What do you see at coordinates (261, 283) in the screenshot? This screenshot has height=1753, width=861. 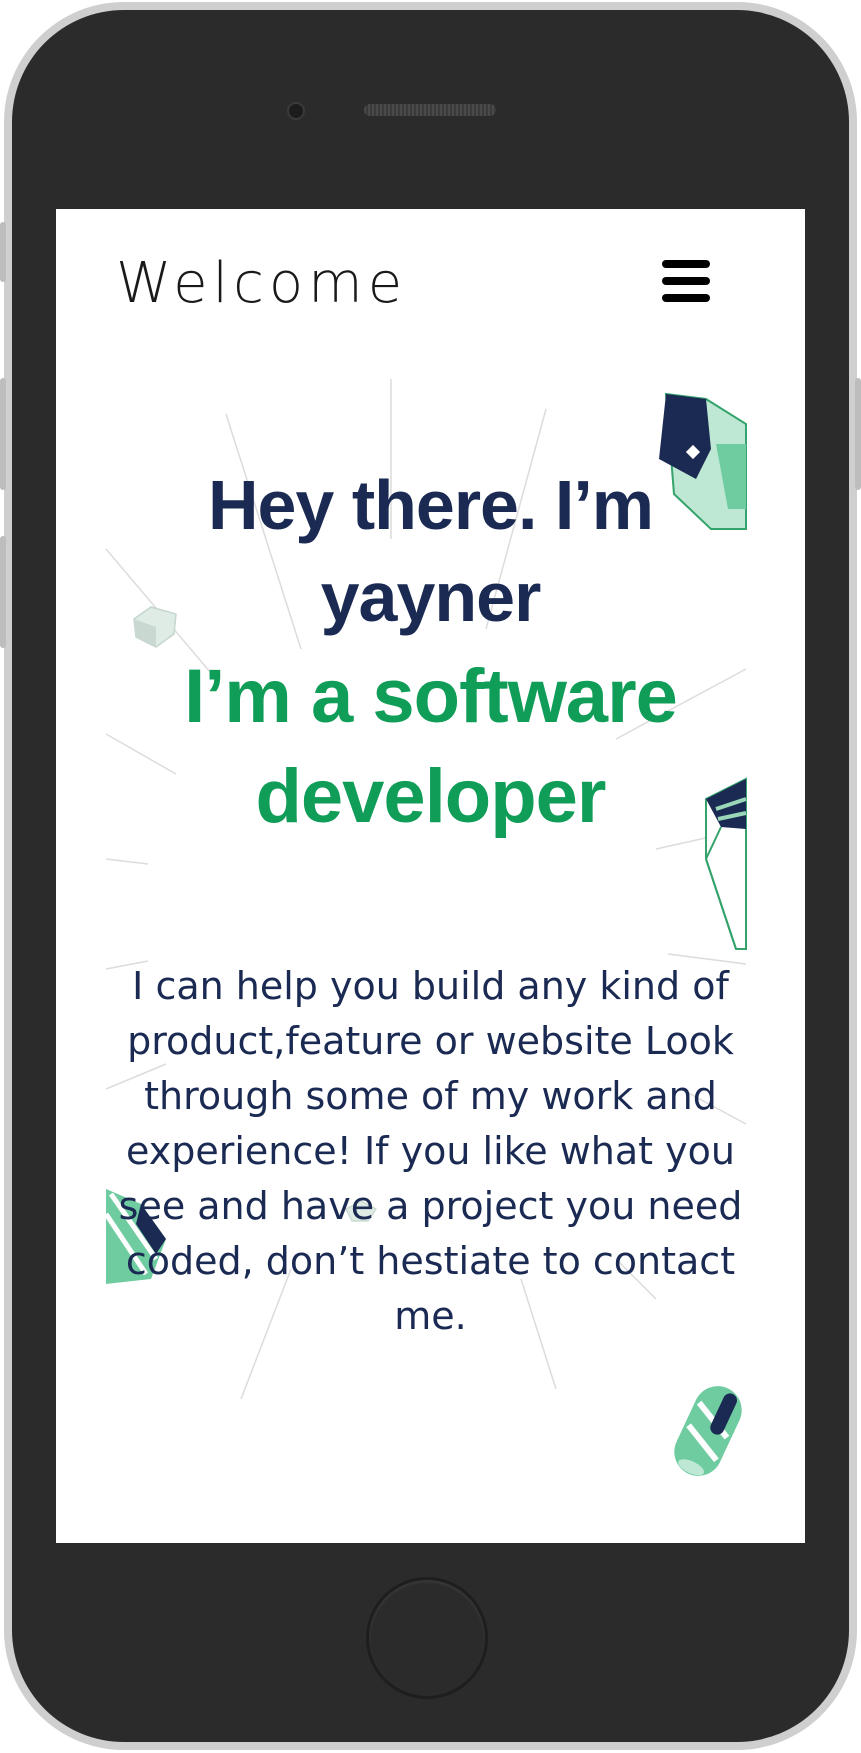 I see `site-brand: Welcome` at bounding box center [261, 283].